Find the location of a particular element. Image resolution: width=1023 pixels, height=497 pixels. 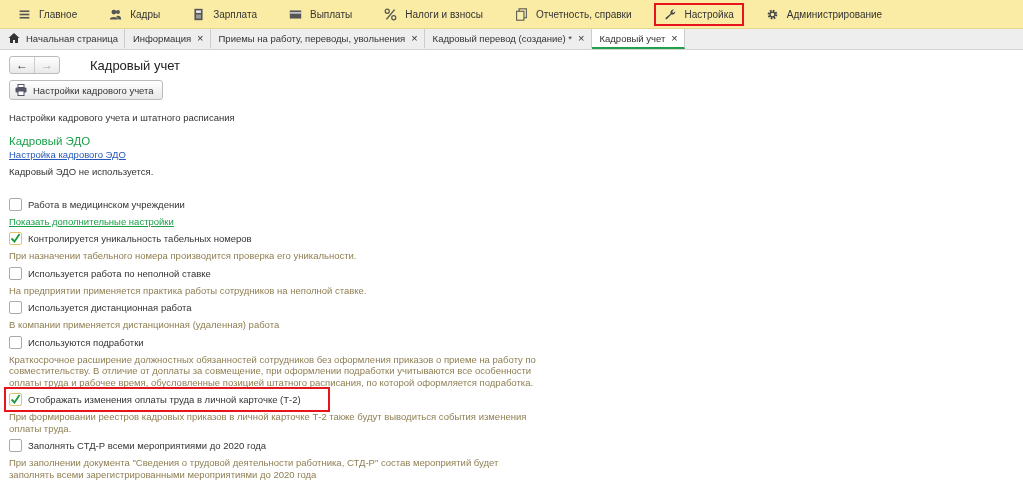

menu-item: Отчетность, справки is located at coordinates (573, 14).